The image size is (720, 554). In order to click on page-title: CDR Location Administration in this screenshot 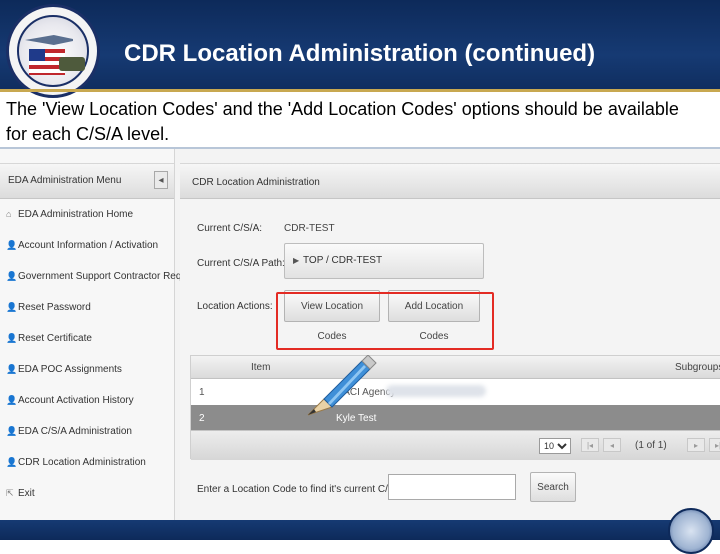, I will do `click(256, 182)`.